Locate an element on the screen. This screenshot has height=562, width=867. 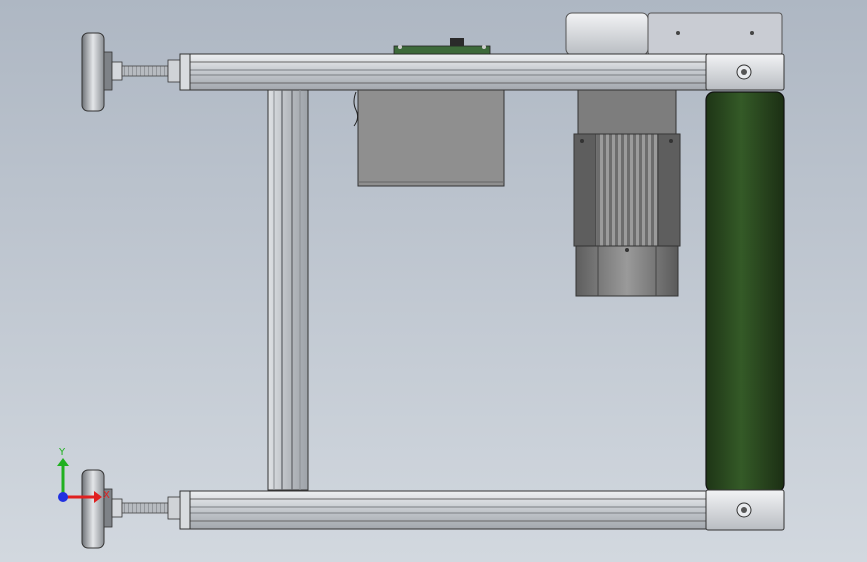
orientation-triad: Y X is located at coordinates (83, 475).